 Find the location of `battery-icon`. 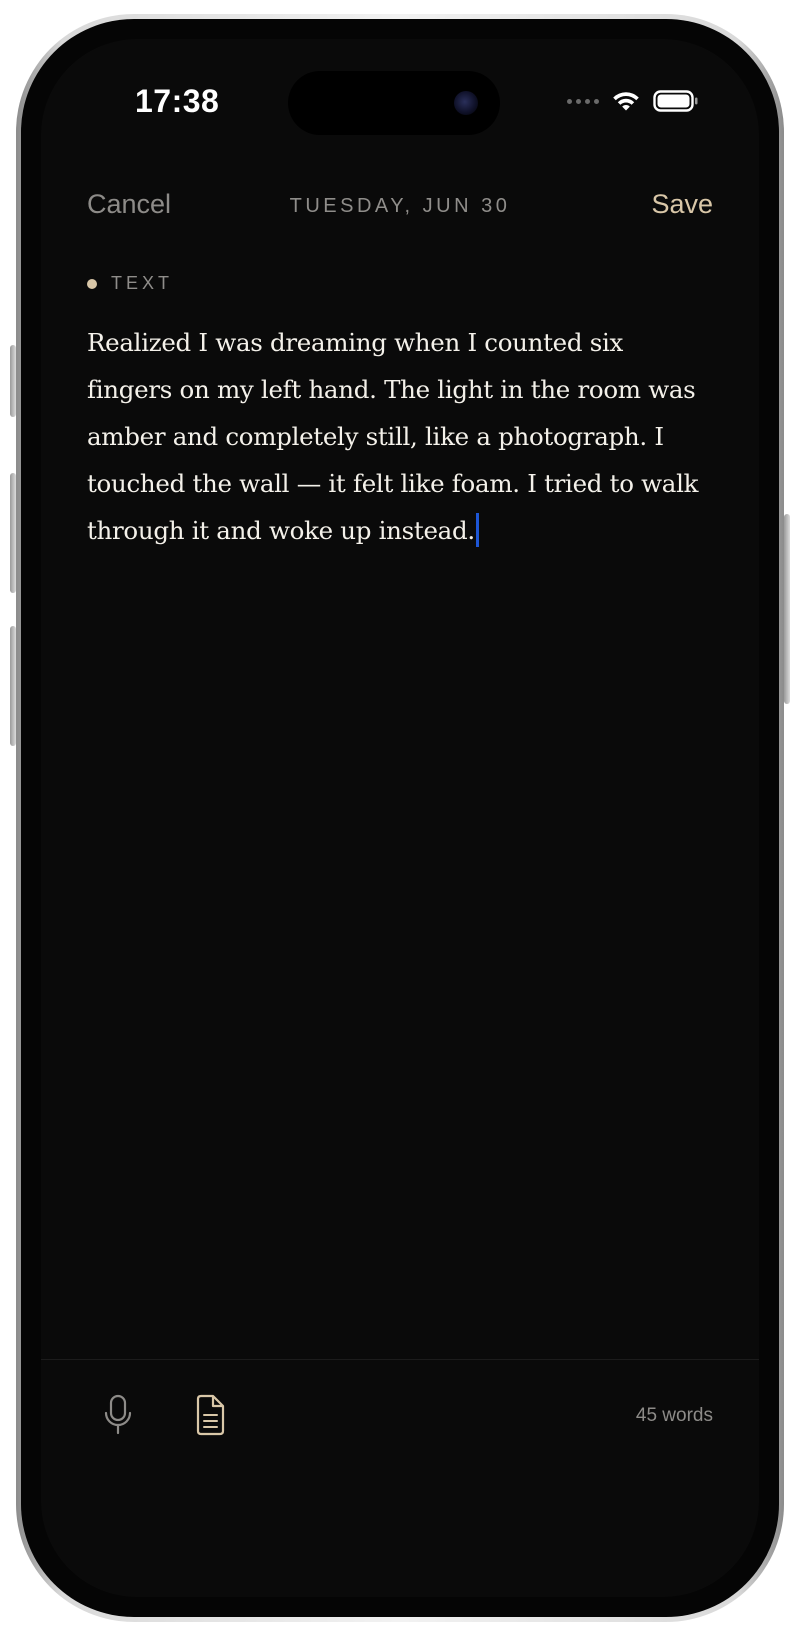

battery-icon is located at coordinates (675, 101).